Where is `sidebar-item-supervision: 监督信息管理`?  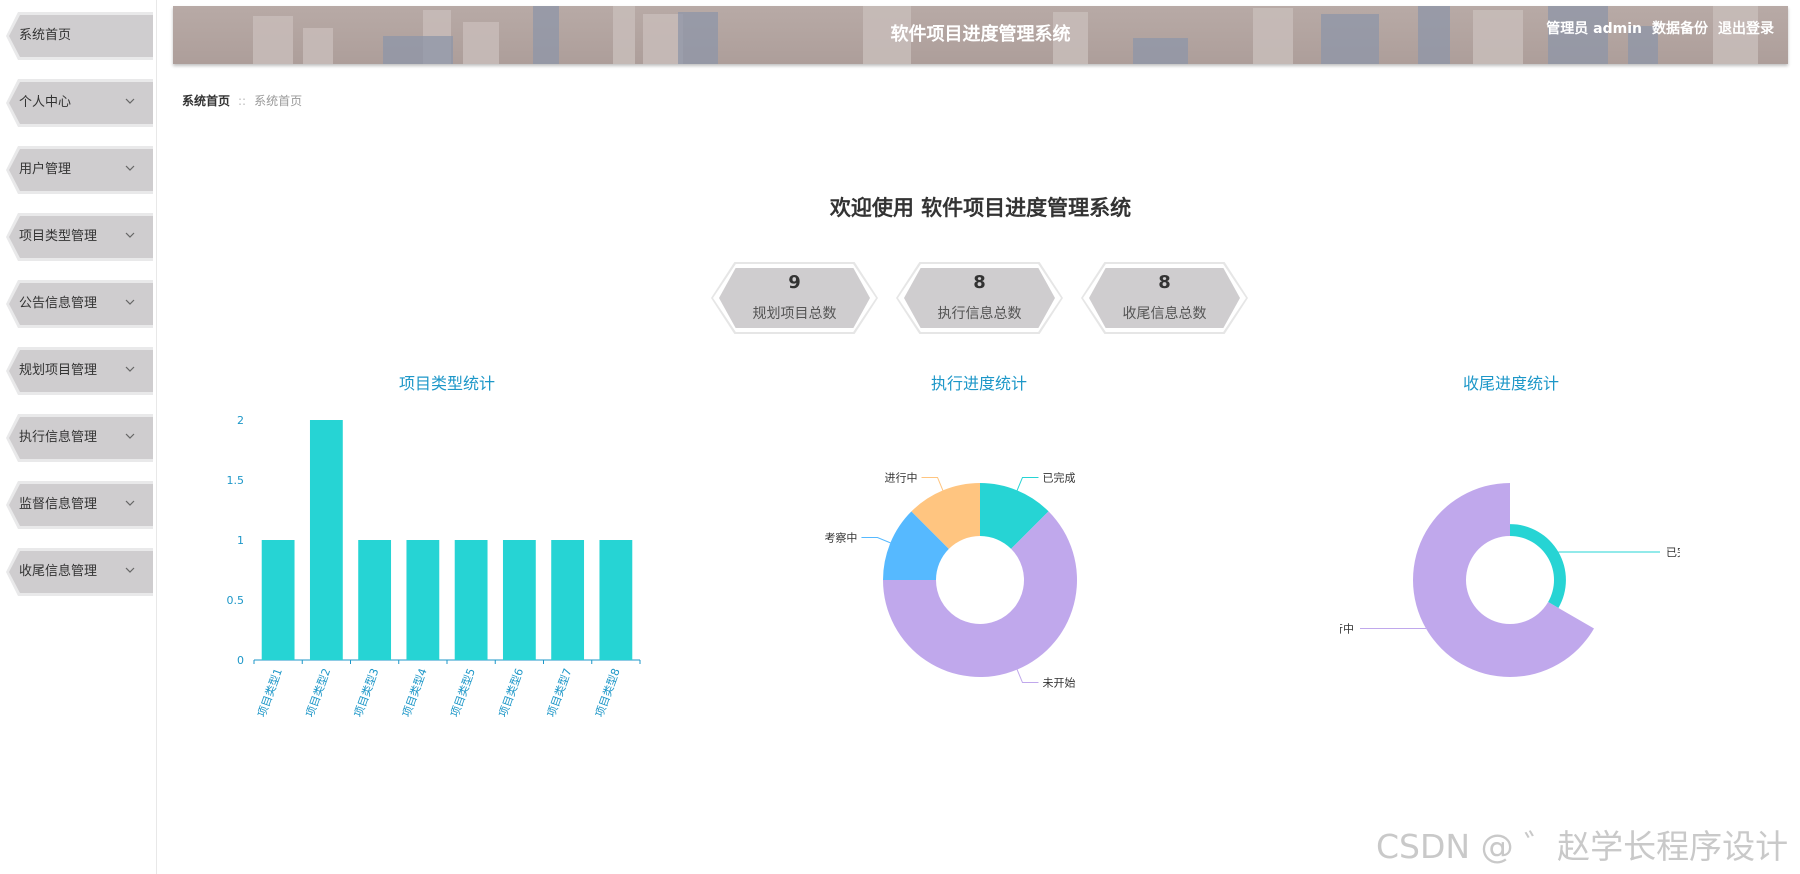 sidebar-item-supervision: 监督信息管理 is located at coordinates (79, 505).